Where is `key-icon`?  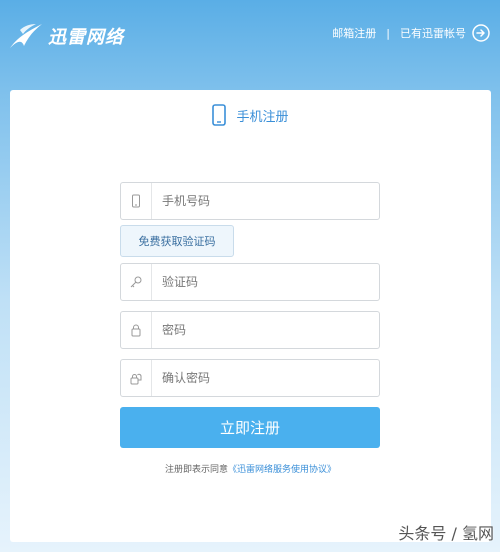 key-icon is located at coordinates (136, 282).